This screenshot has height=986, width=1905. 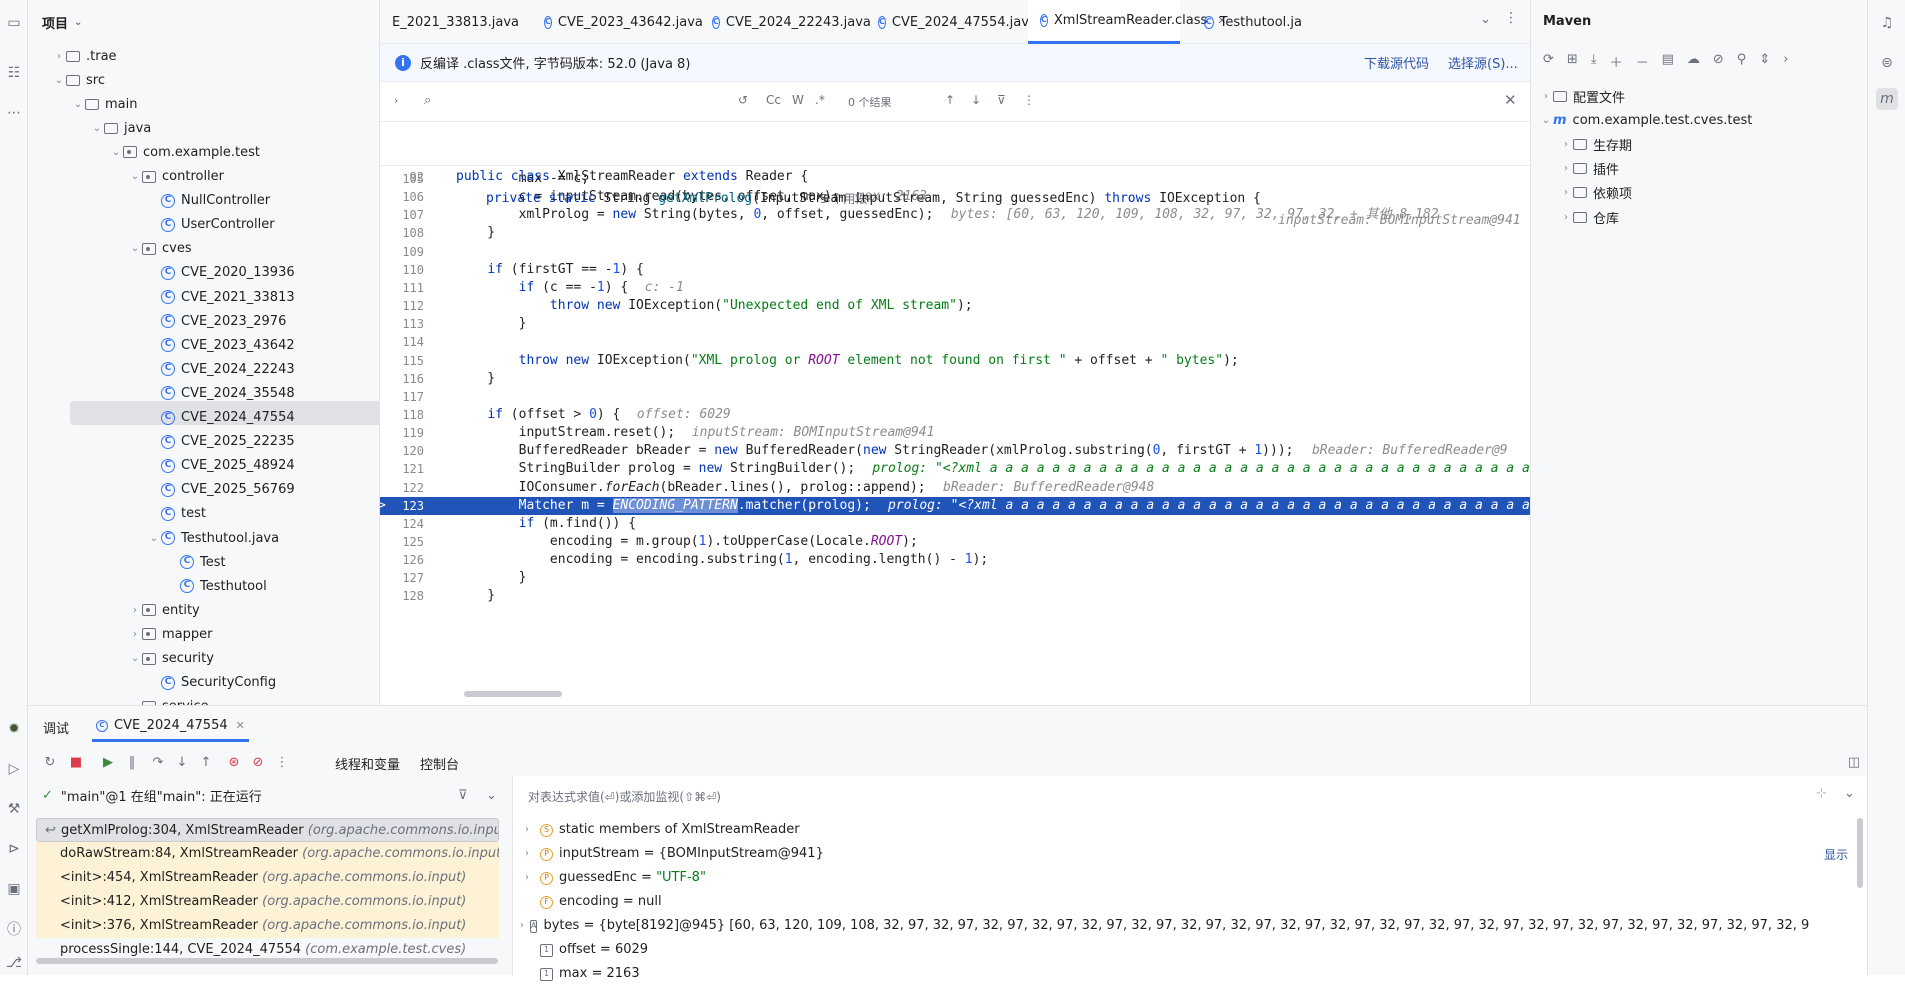 I want to click on tree-item: ⌄ src, so click(x=78, y=80).